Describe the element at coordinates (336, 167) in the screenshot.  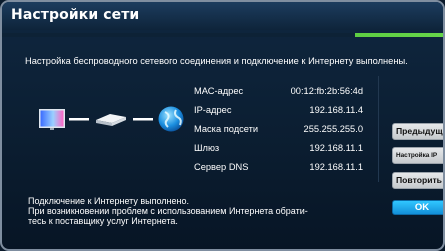
I see `dns-value: 192.168.11.1` at that location.